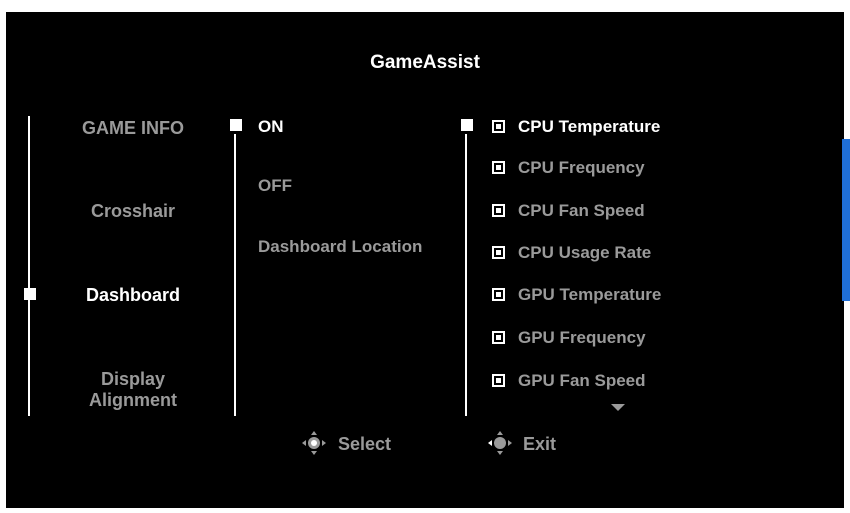 The height and width of the screenshot is (513, 850). I want to click on info-item-cpu-frequency: CPU Frequency, so click(657, 169).